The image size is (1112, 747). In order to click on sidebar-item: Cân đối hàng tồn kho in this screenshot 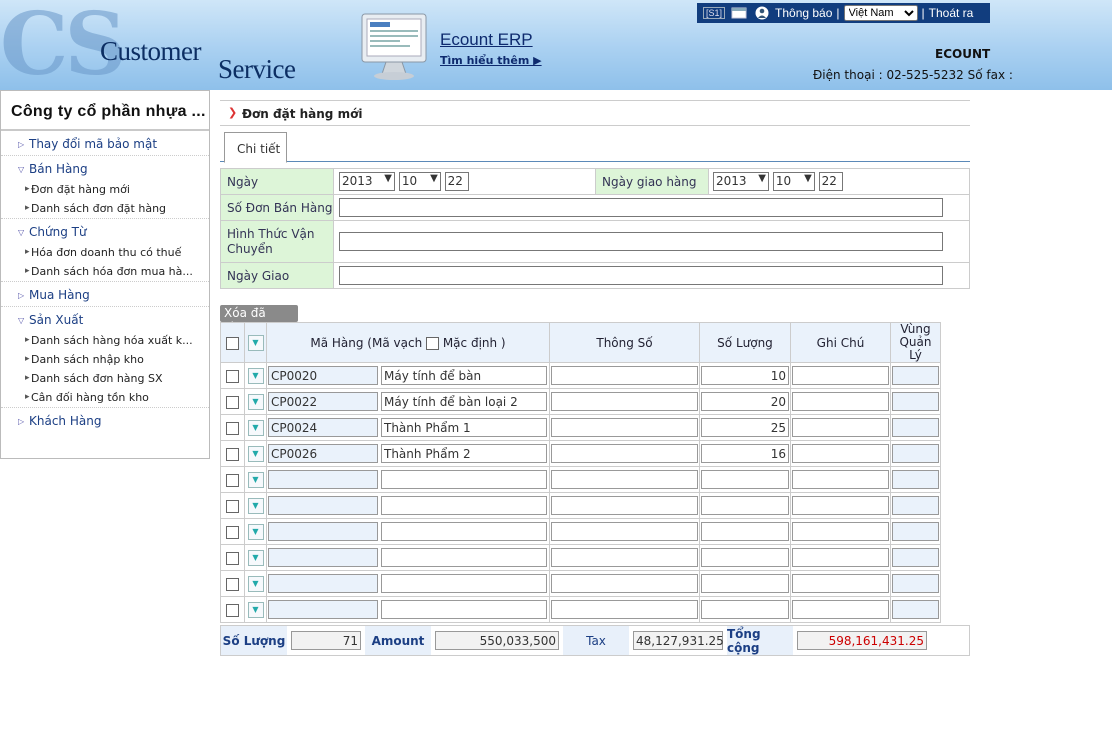, I will do `click(101, 397)`.